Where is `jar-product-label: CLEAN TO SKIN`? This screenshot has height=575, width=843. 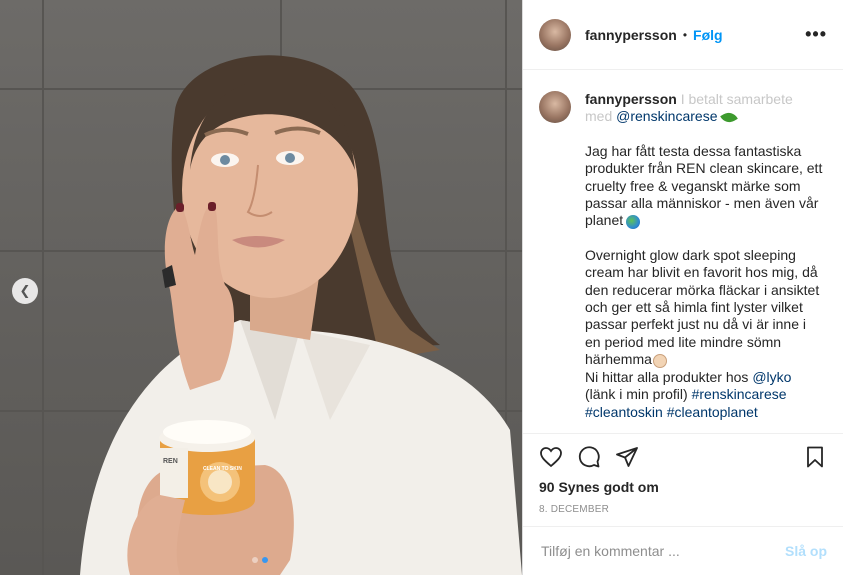 jar-product-label: CLEAN TO SKIN is located at coordinates (222, 469).